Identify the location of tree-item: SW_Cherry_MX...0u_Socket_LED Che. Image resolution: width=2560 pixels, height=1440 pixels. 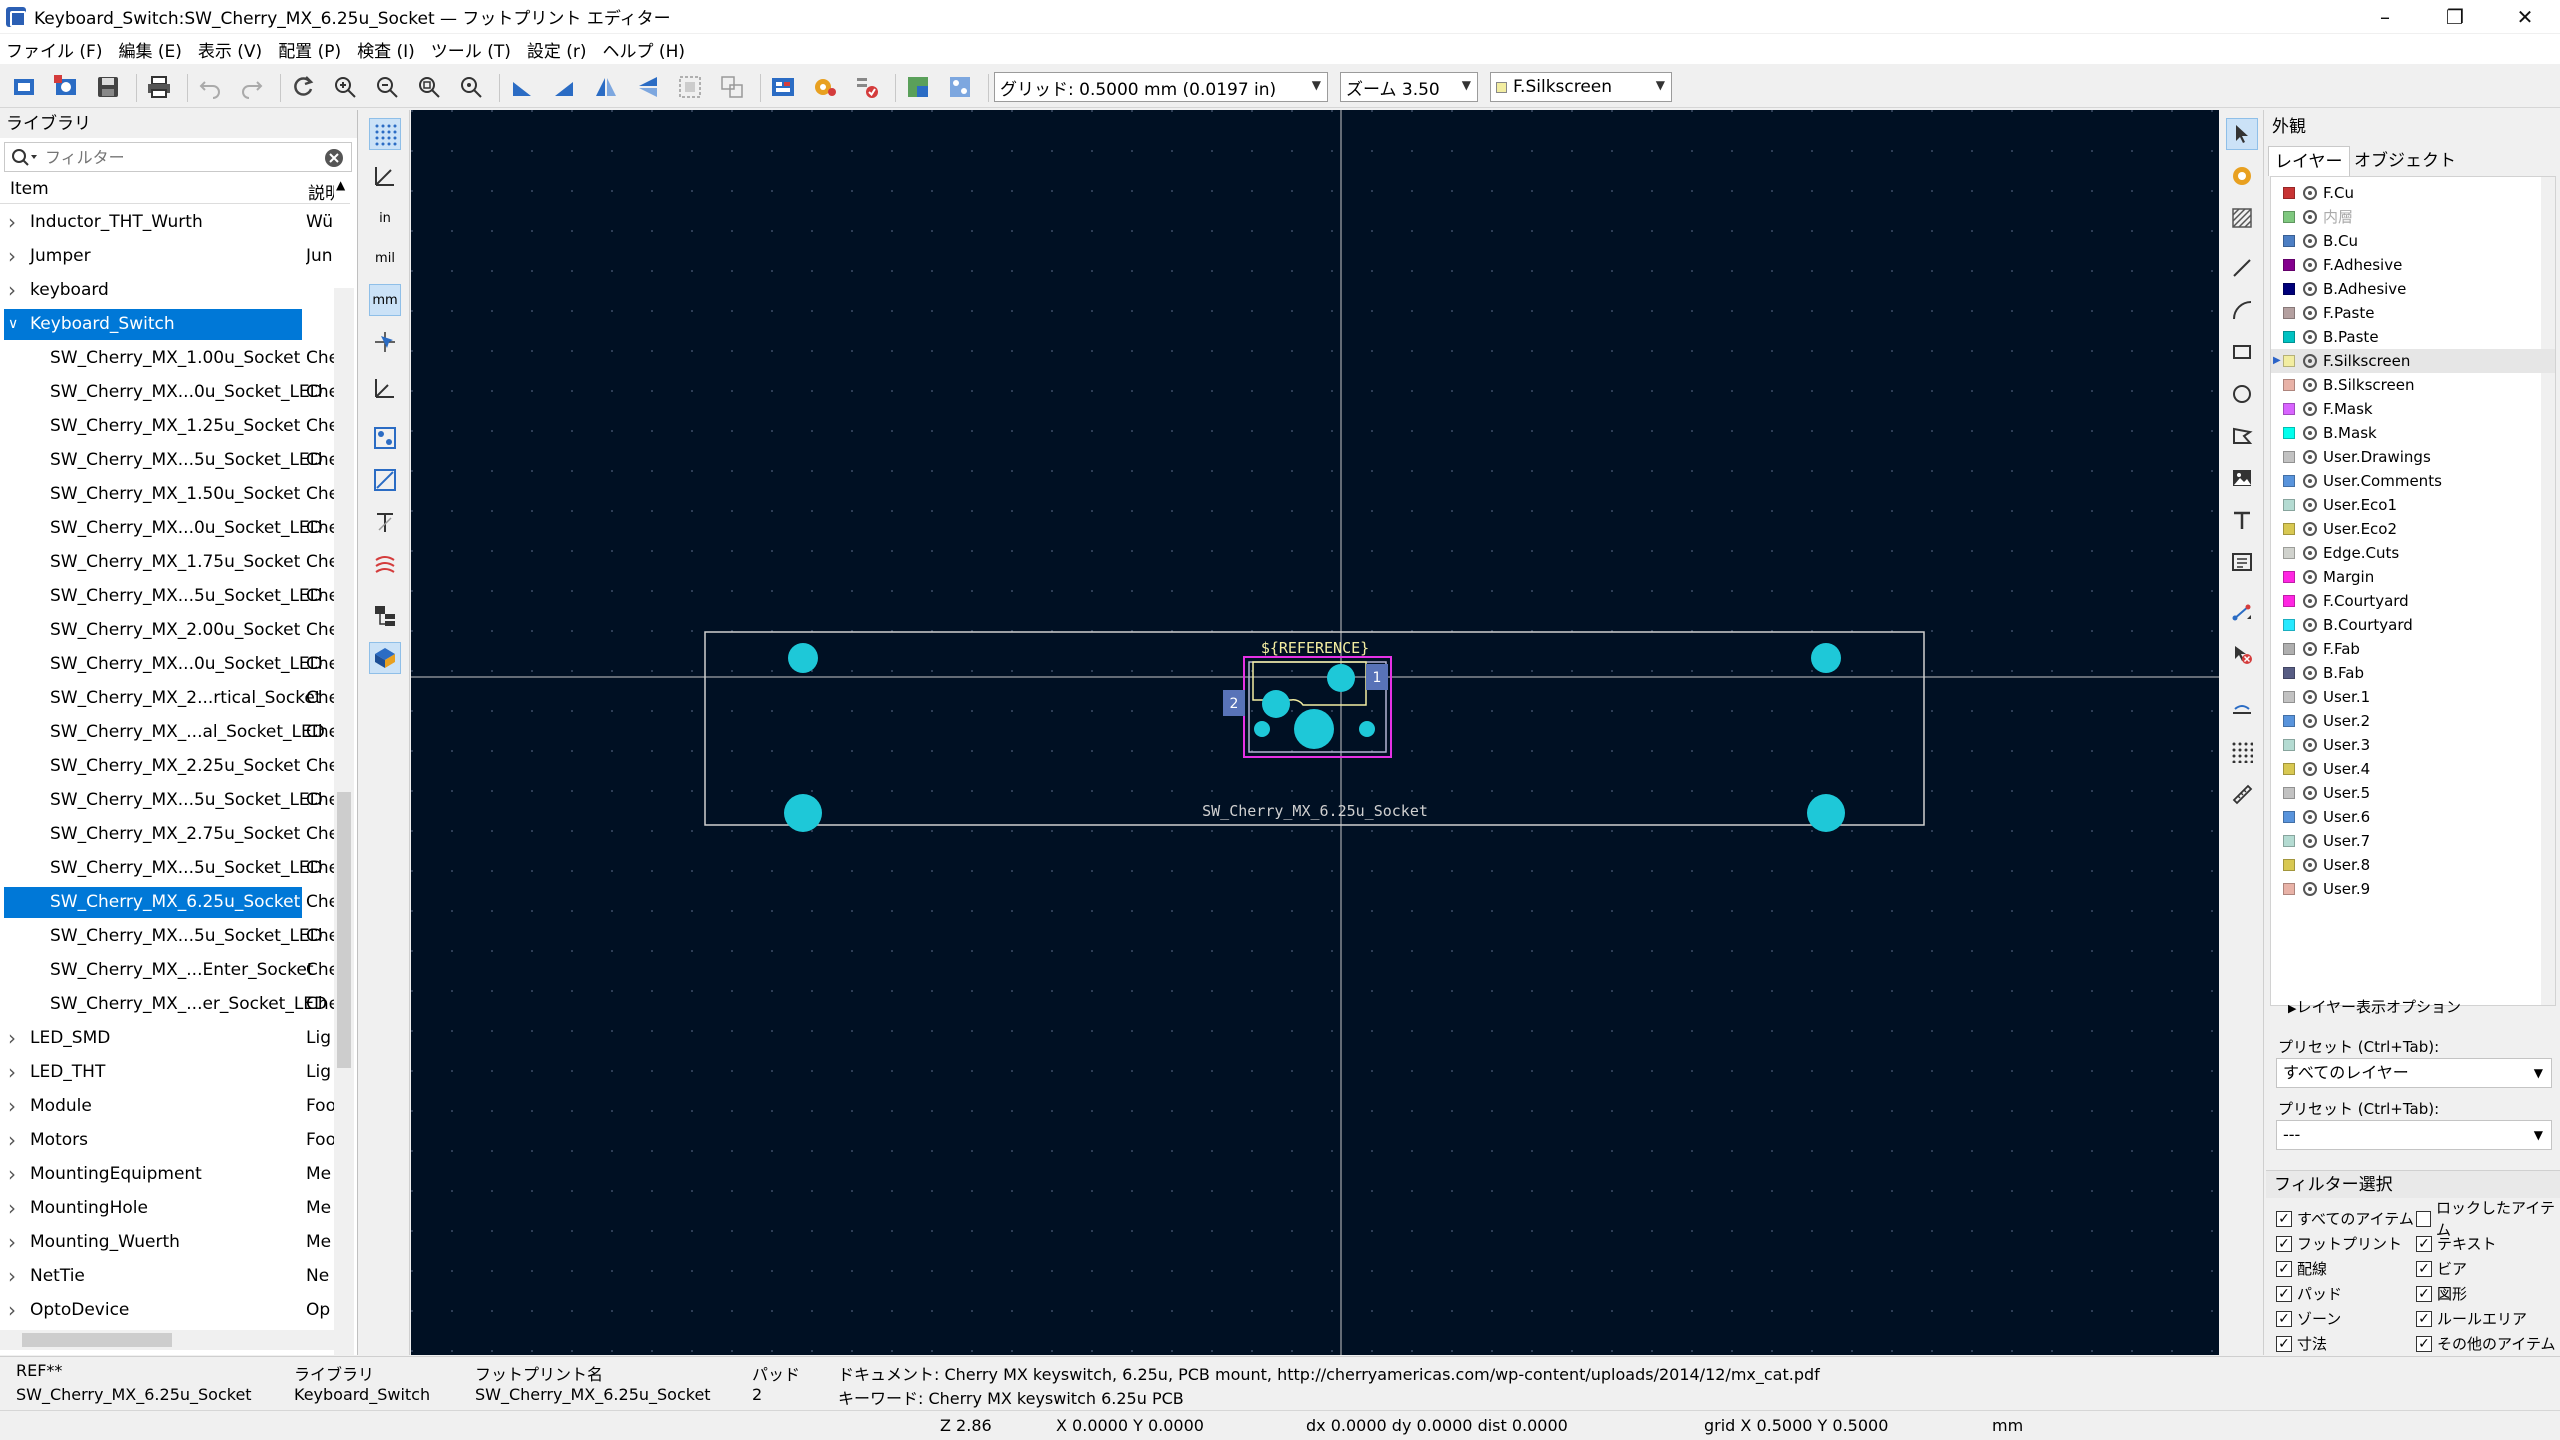
(170, 664).